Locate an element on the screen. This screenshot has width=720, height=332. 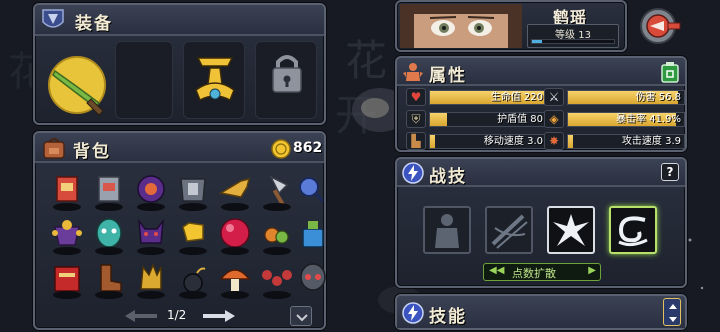
help-button: ? is located at coordinates (670, 172).